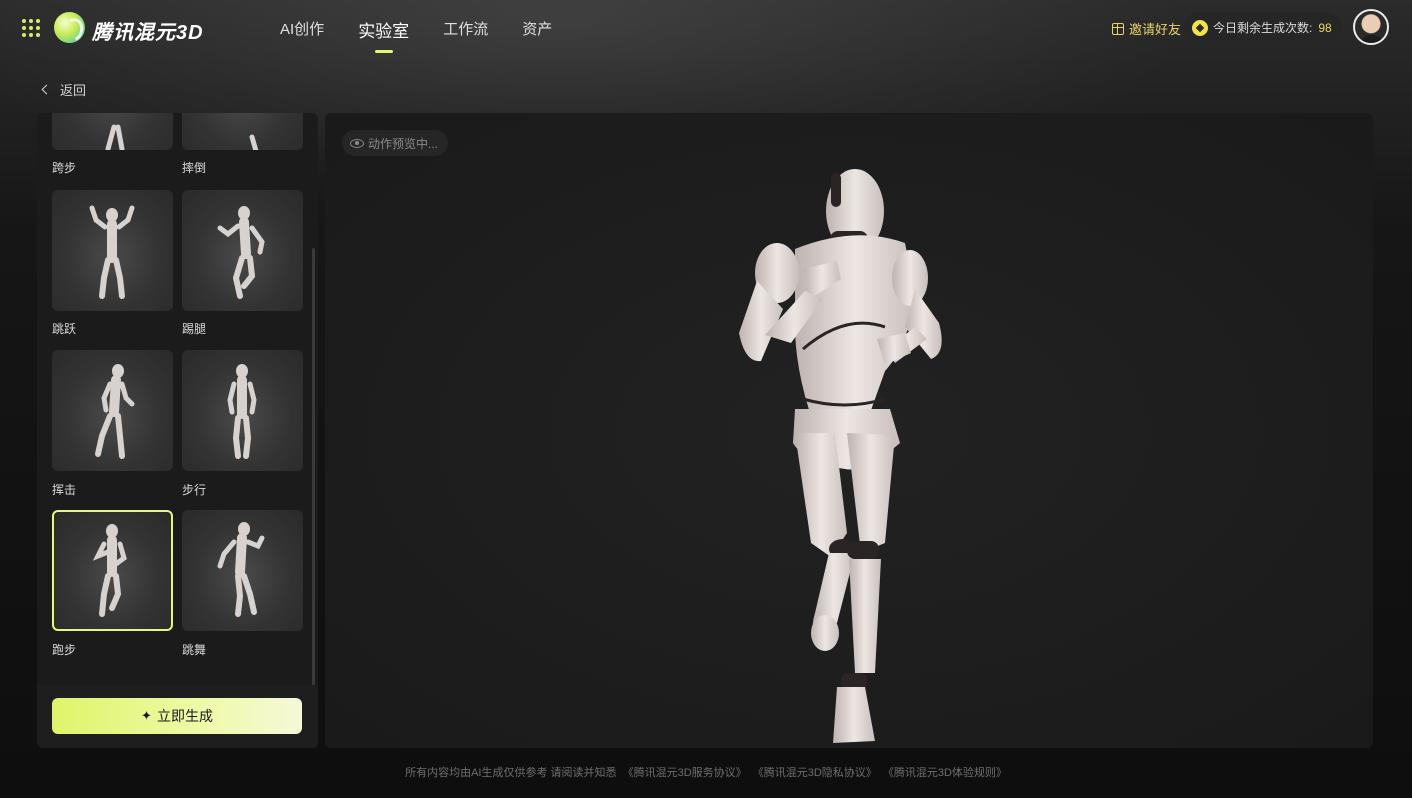  What do you see at coordinates (1118, 28) in the screenshot?
I see `gift-icon` at bounding box center [1118, 28].